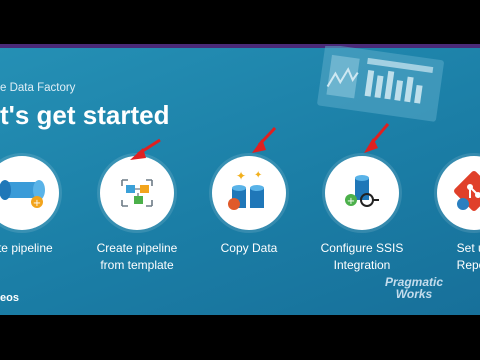  I want to click on create-pipeline-card: + ate pipeline, so click(41, 206).